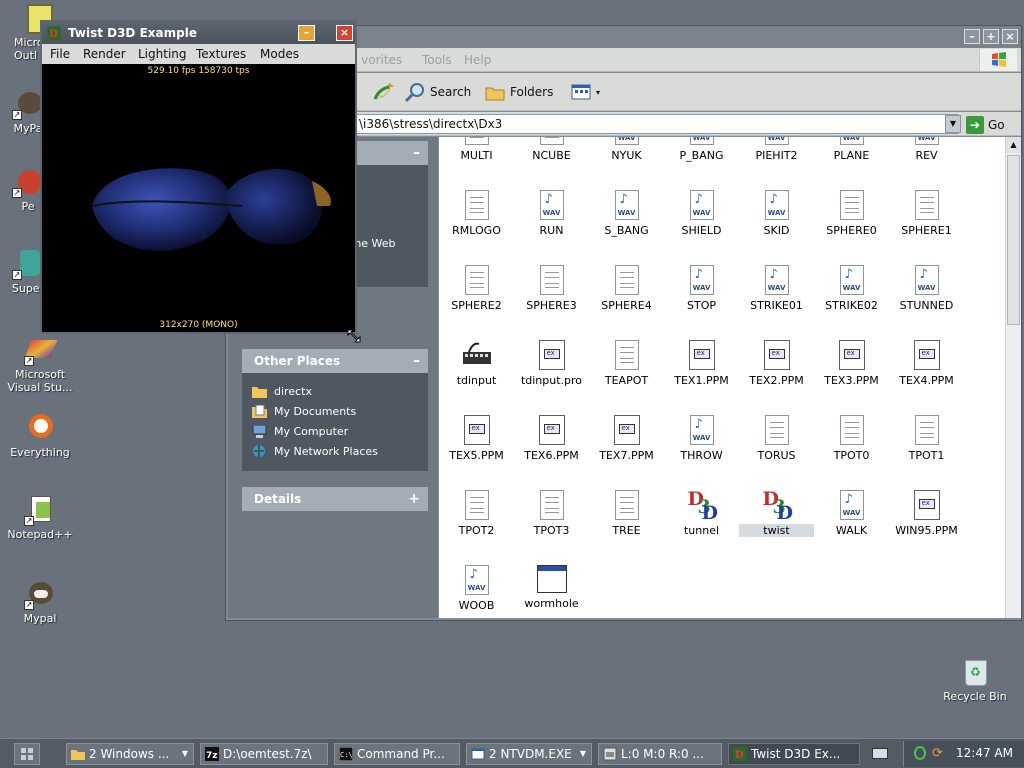  Describe the element at coordinates (477, 60) in the screenshot. I see `menu-help: Help` at that location.